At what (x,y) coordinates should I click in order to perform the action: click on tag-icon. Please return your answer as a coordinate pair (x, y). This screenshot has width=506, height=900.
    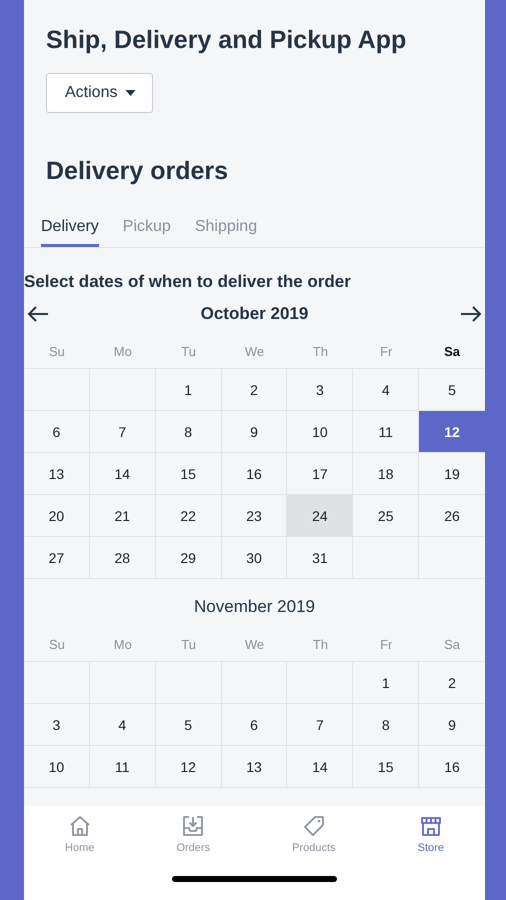
    Looking at the image, I should click on (314, 826).